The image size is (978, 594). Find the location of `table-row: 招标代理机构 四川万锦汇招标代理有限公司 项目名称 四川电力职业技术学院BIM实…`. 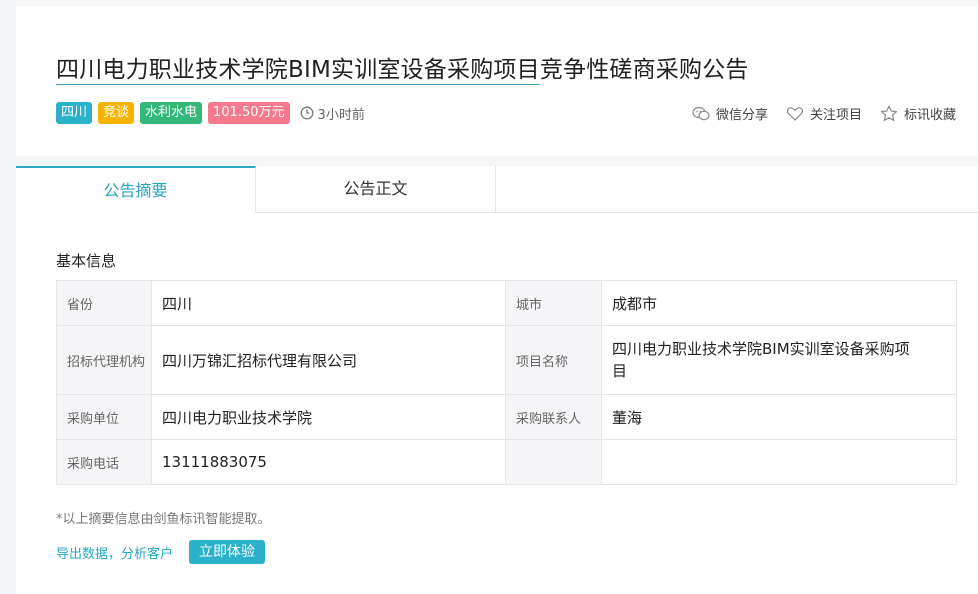

table-row: 招标代理机构 四川万锦汇招标代理有限公司 项目名称 四川电力职业技术学院BIM实… is located at coordinates (506, 360).